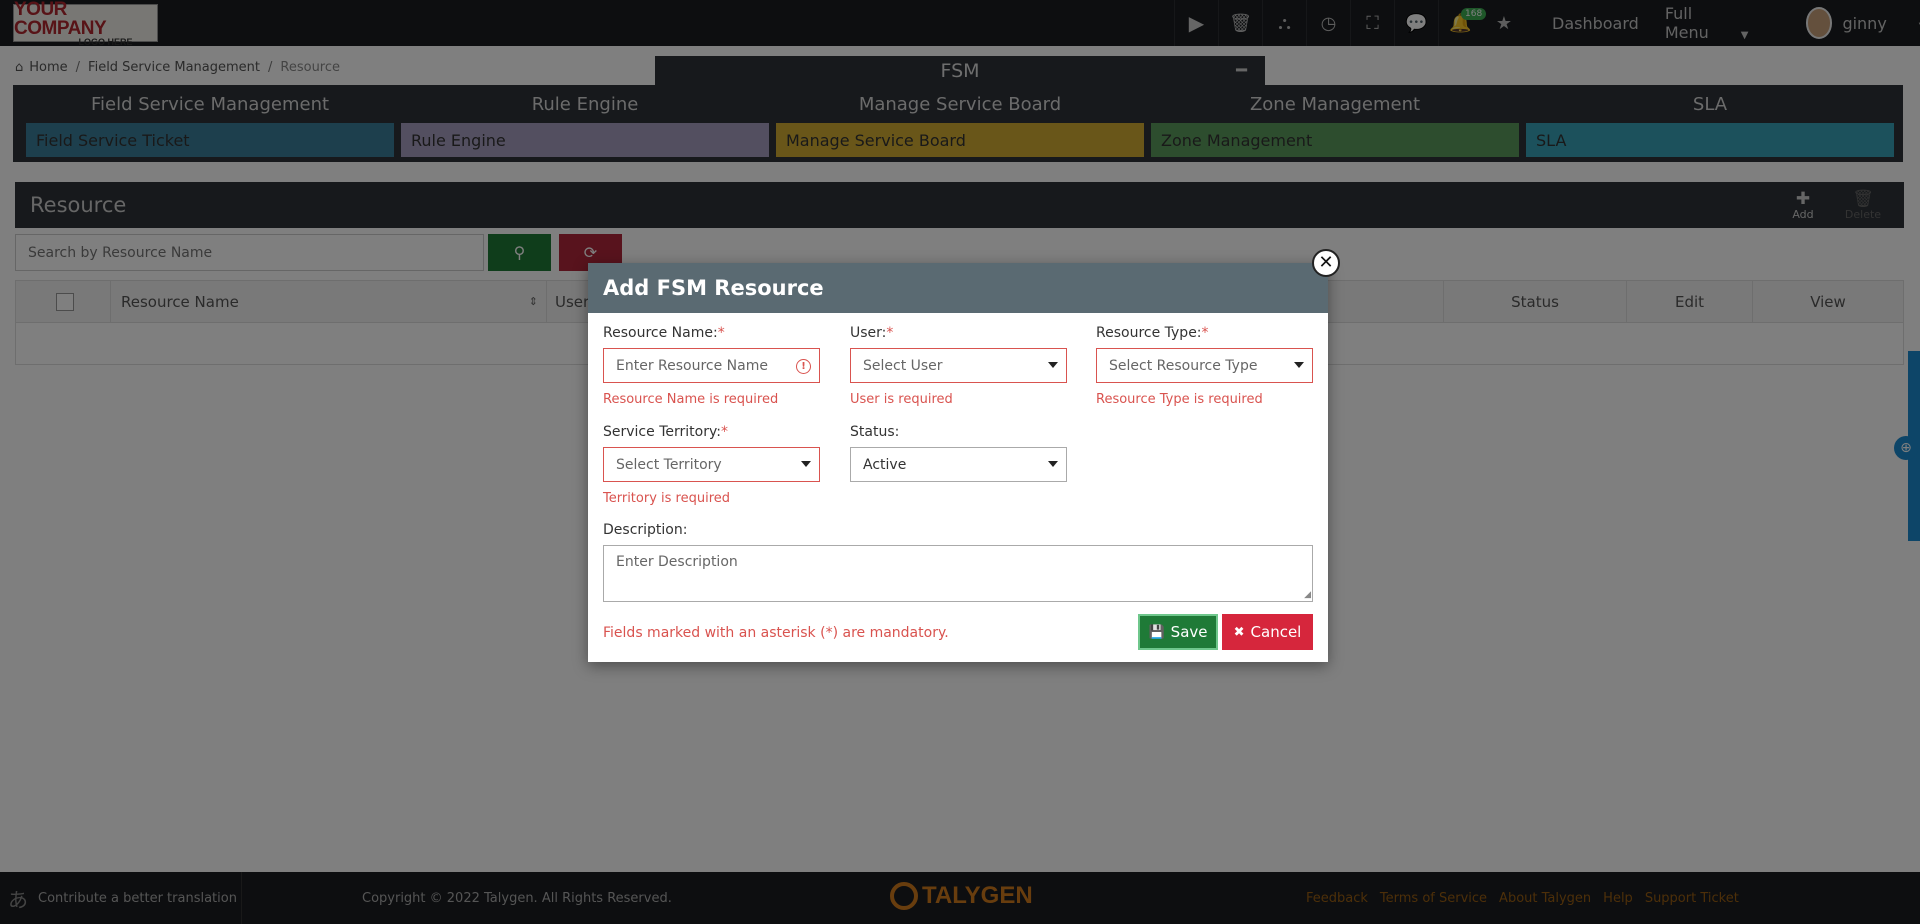  I want to click on status-select: Active, so click(958, 464).